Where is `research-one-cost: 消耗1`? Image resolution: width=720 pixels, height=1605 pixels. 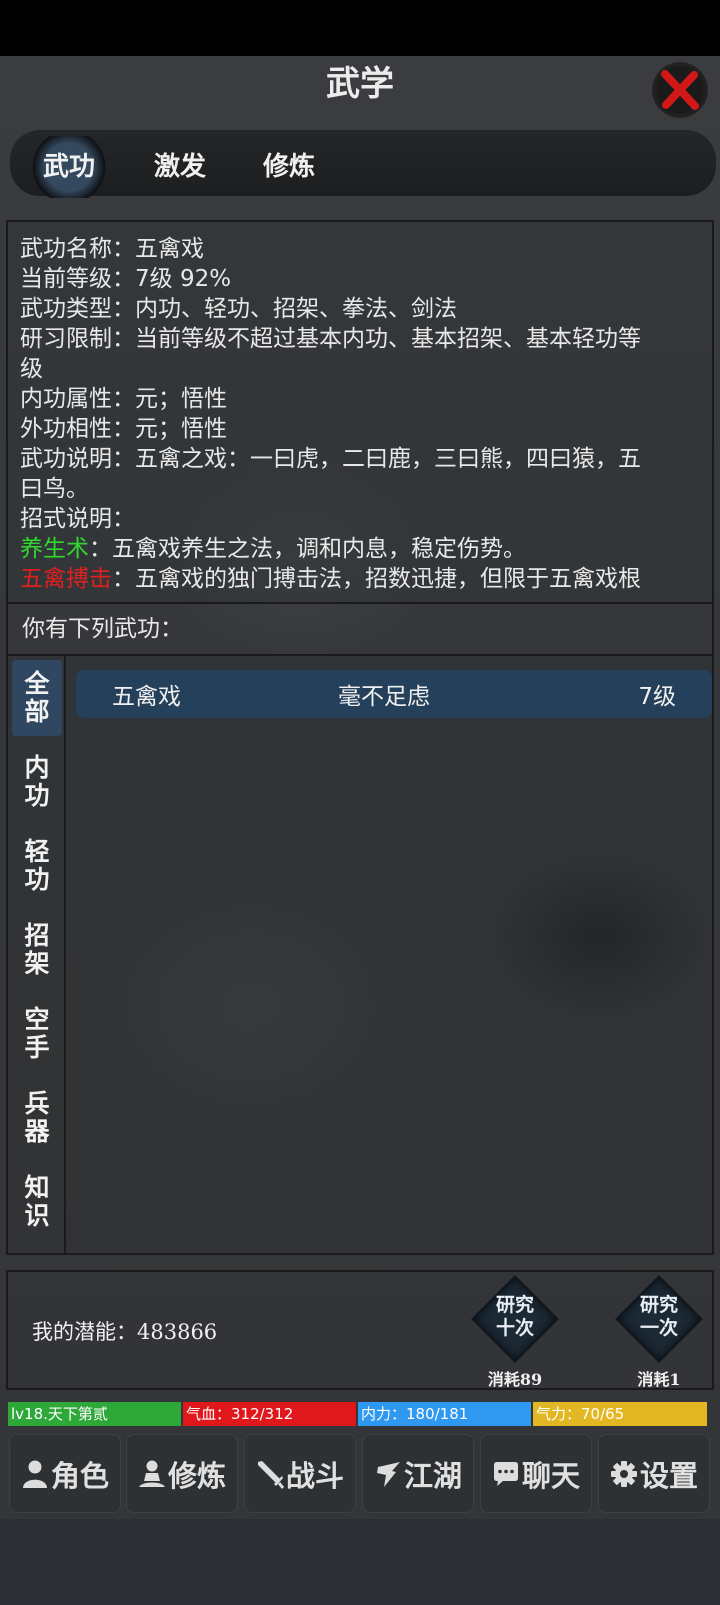 research-one-cost: 消耗1 is located at coordinates (659, 1379).